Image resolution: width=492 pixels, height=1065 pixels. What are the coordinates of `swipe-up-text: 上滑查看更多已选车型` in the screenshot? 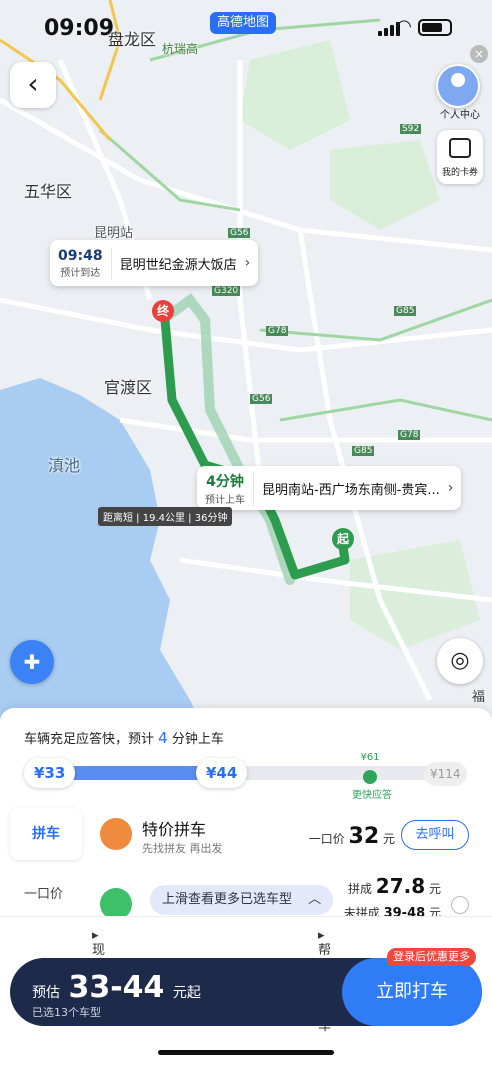 It's located at (227, 899).